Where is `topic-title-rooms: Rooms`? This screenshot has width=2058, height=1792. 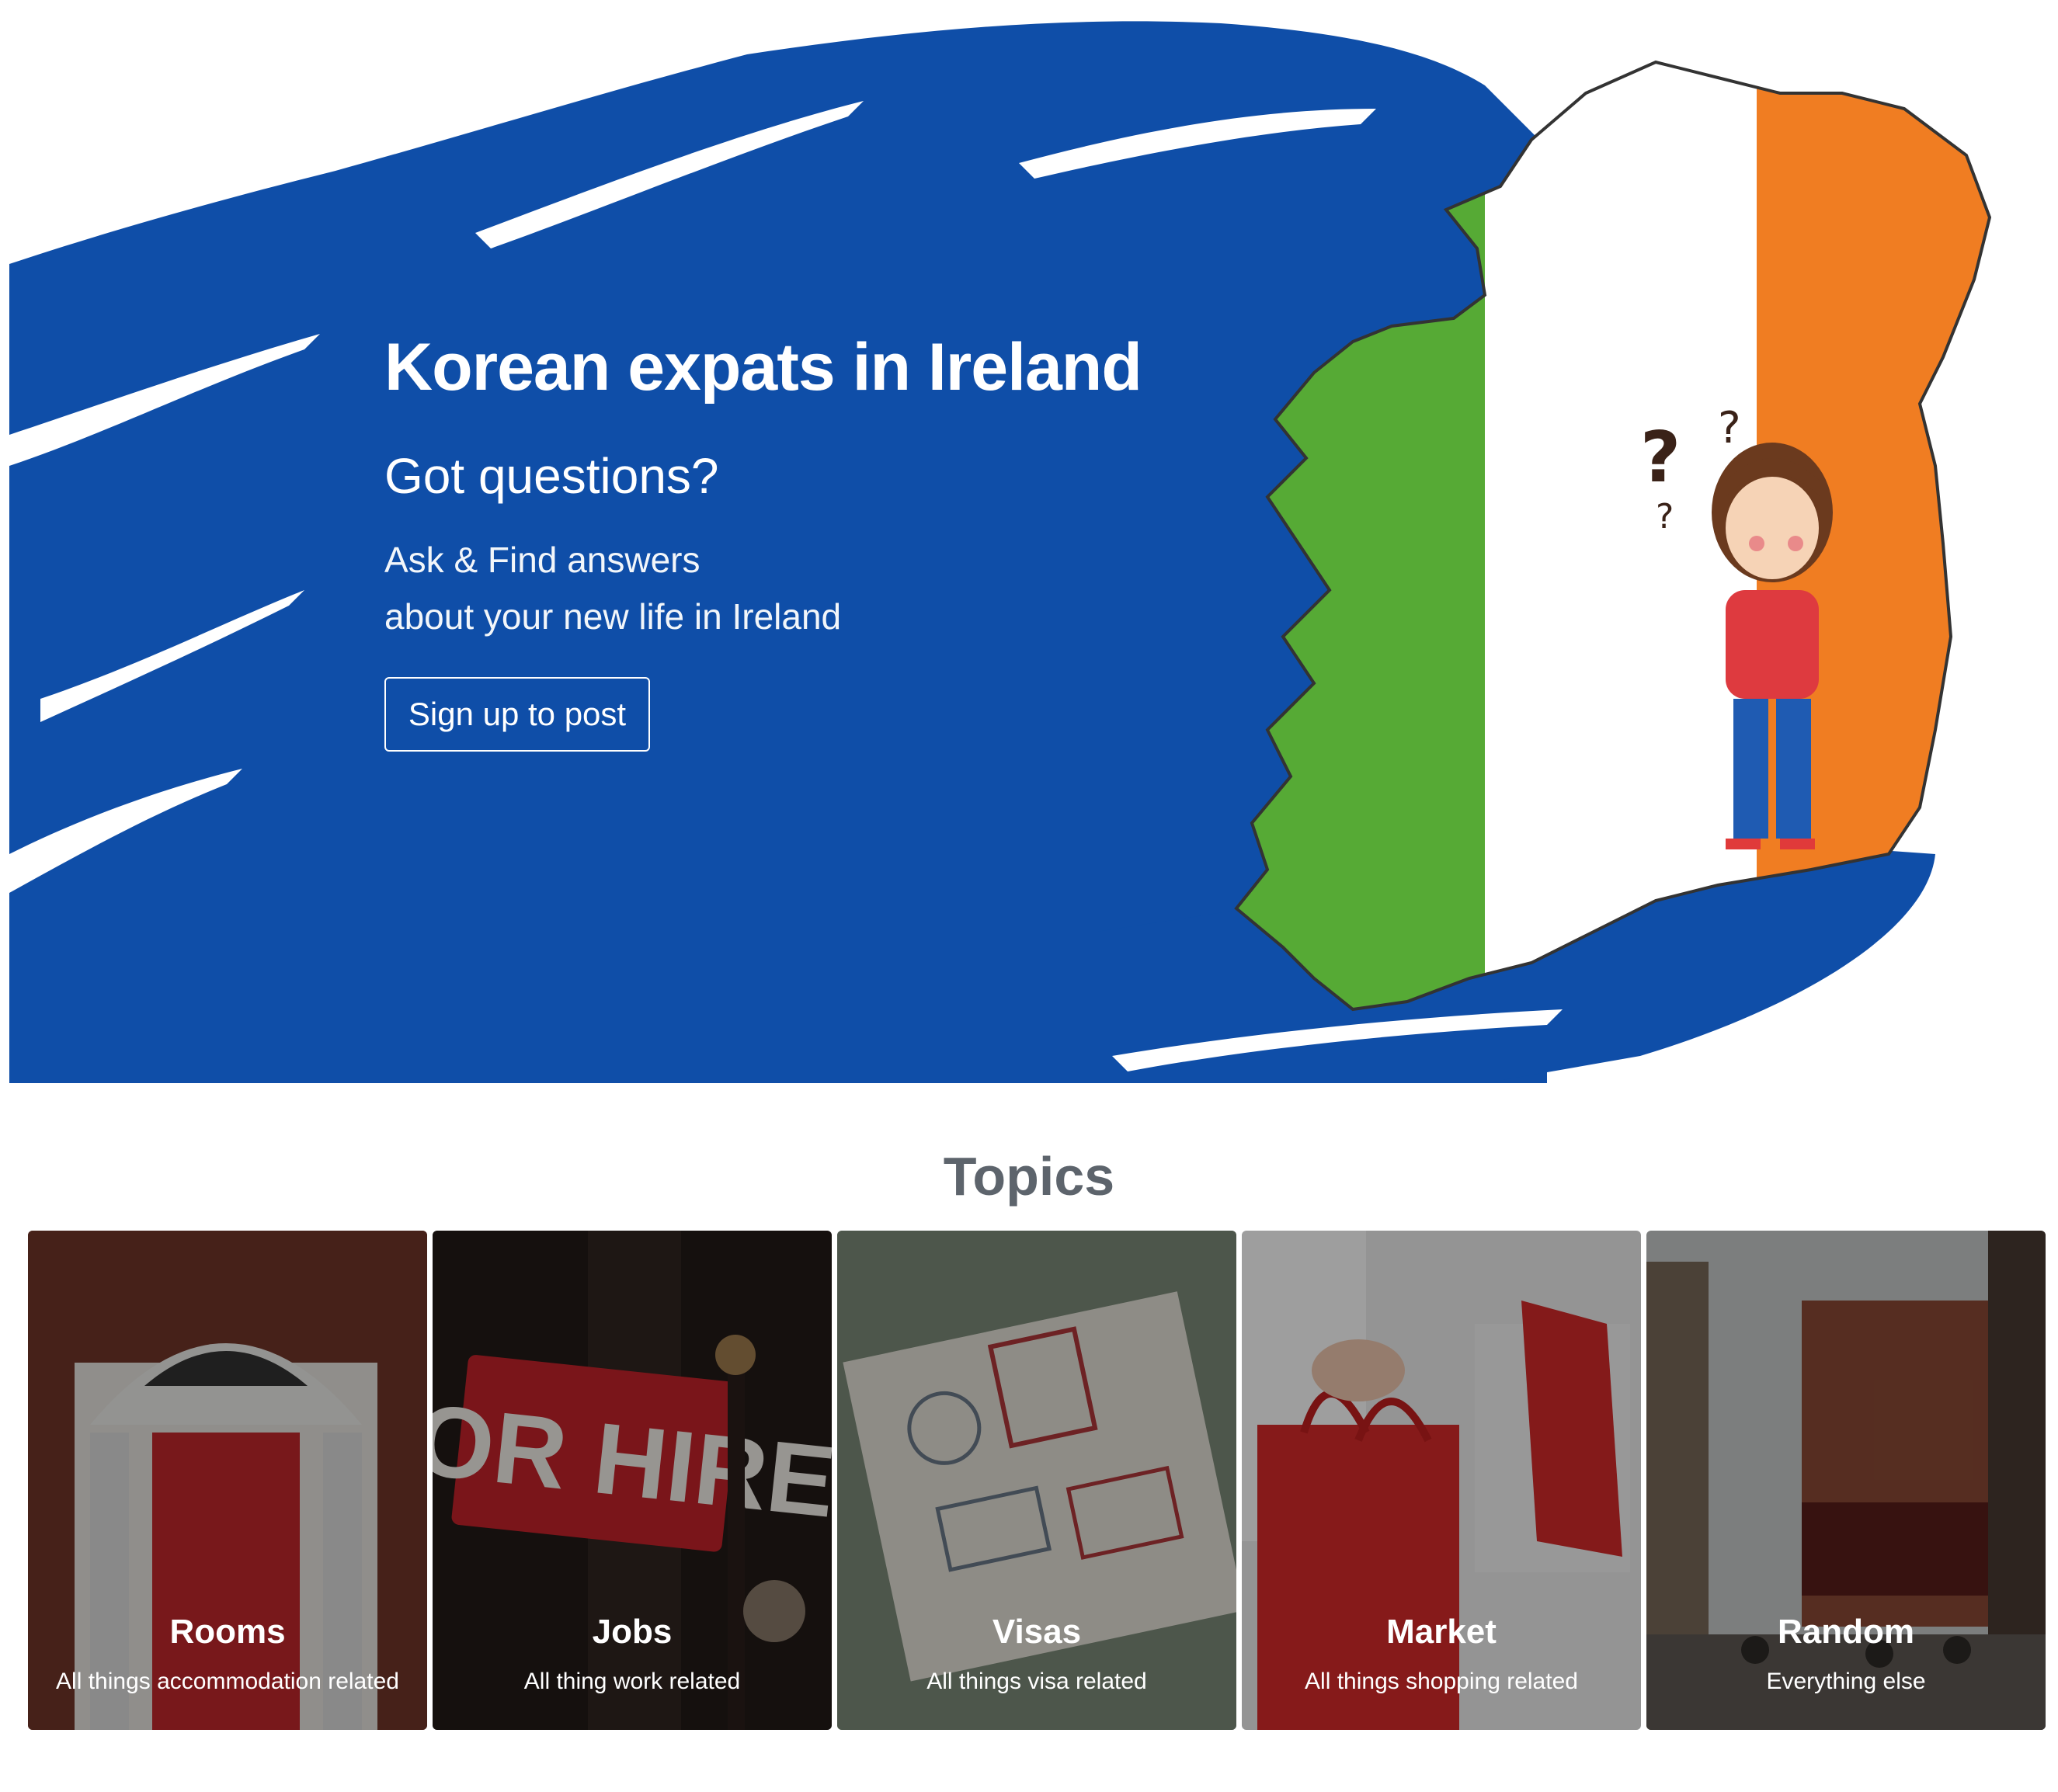
topic-title-rooms: Rooms is located at coordinates (227, 1632).